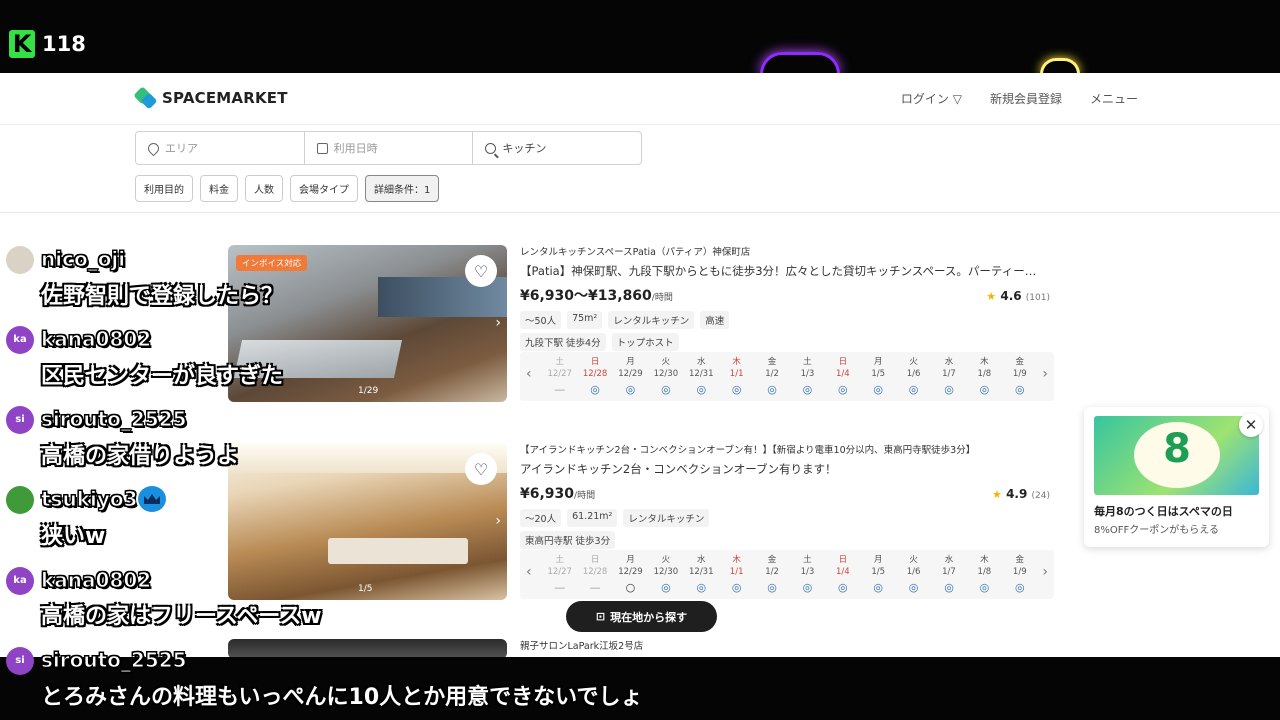 The width and height of the screenshot is (1280, 720). What do you see at coordinates (1017, 494) in the screenshot?
I see `rating-value: 4.9` at bounding box center [1017, 494].